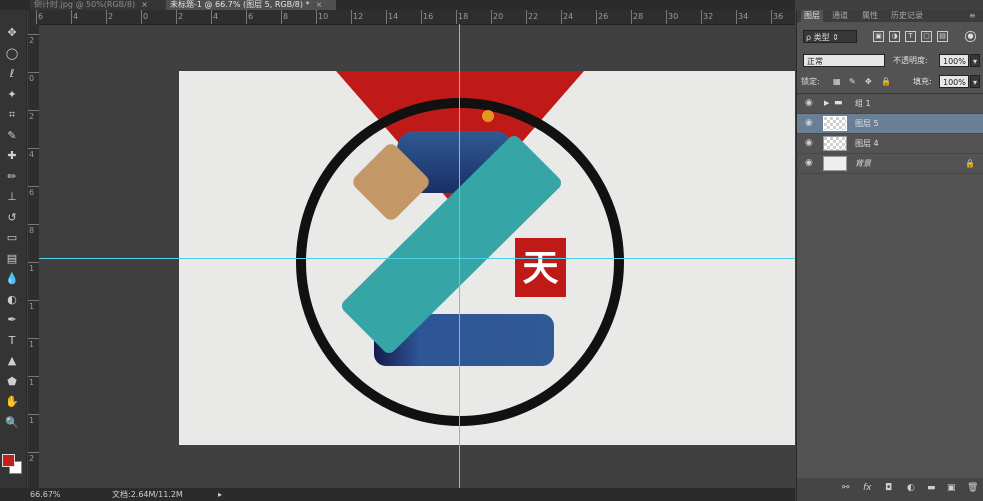  Describe the element at coordinates (12, 196) in the screenshot. I see `stamp-tool-icon: ⊥` at that location.